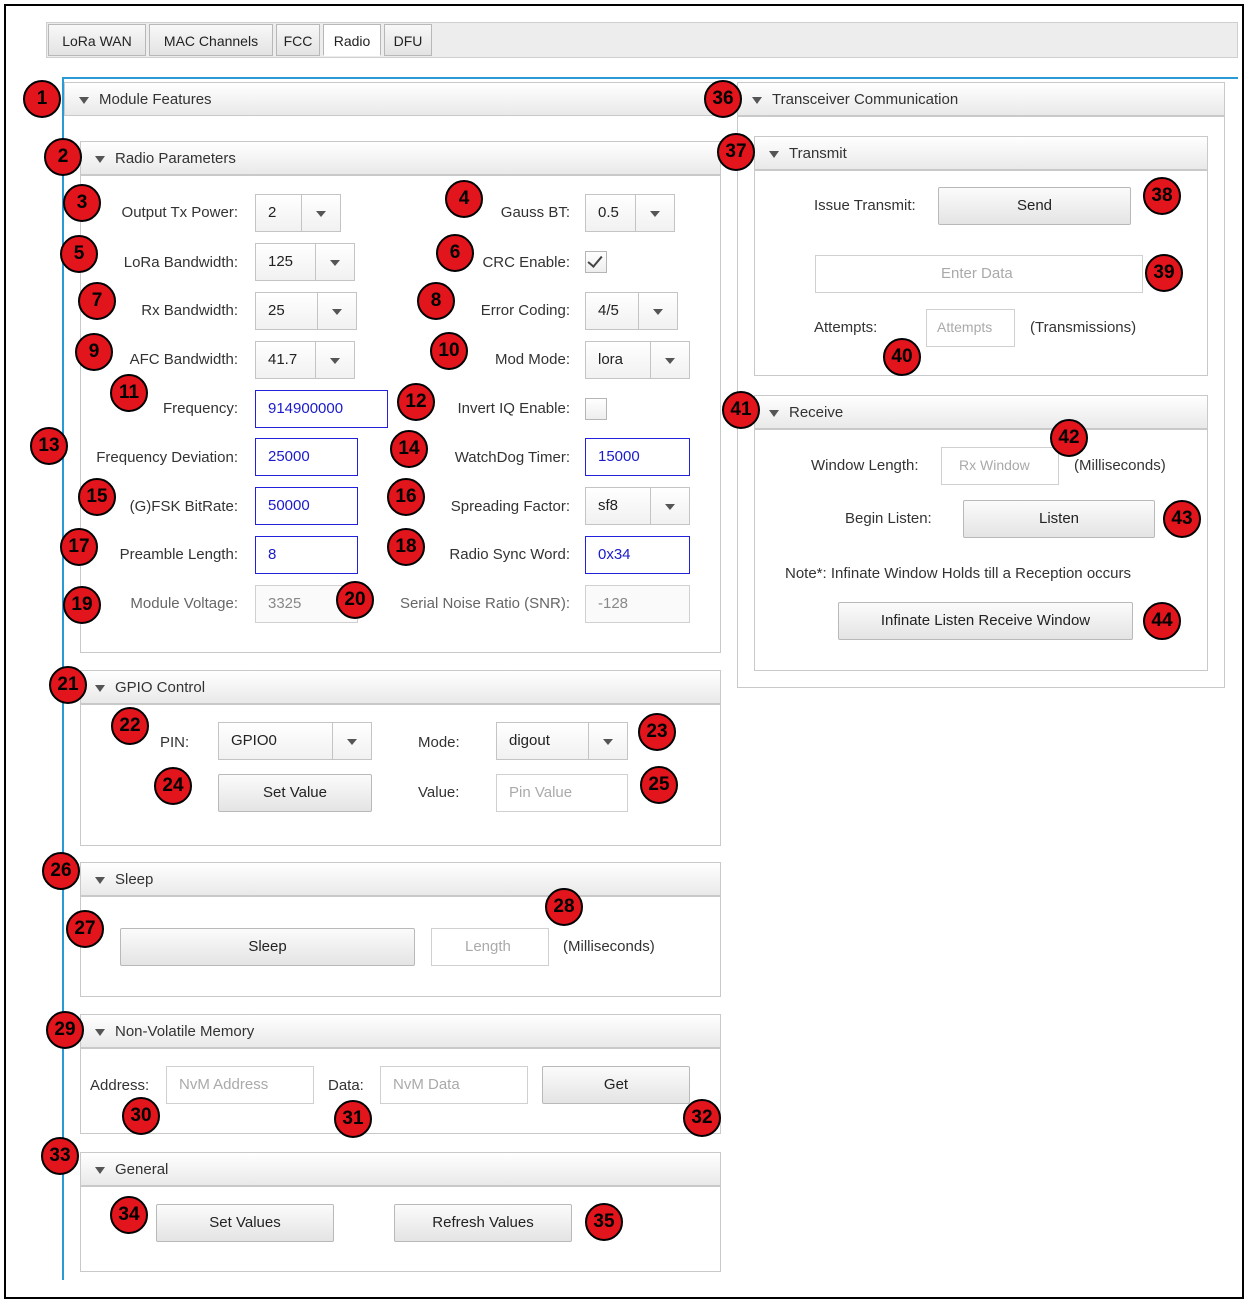 The height and width of the screenshot is (1303, 1250). What do you see at coordinates (562, 793) in the screenshot?
I see `pin-value-input: Pin Value` at bounding box center [562, 793].